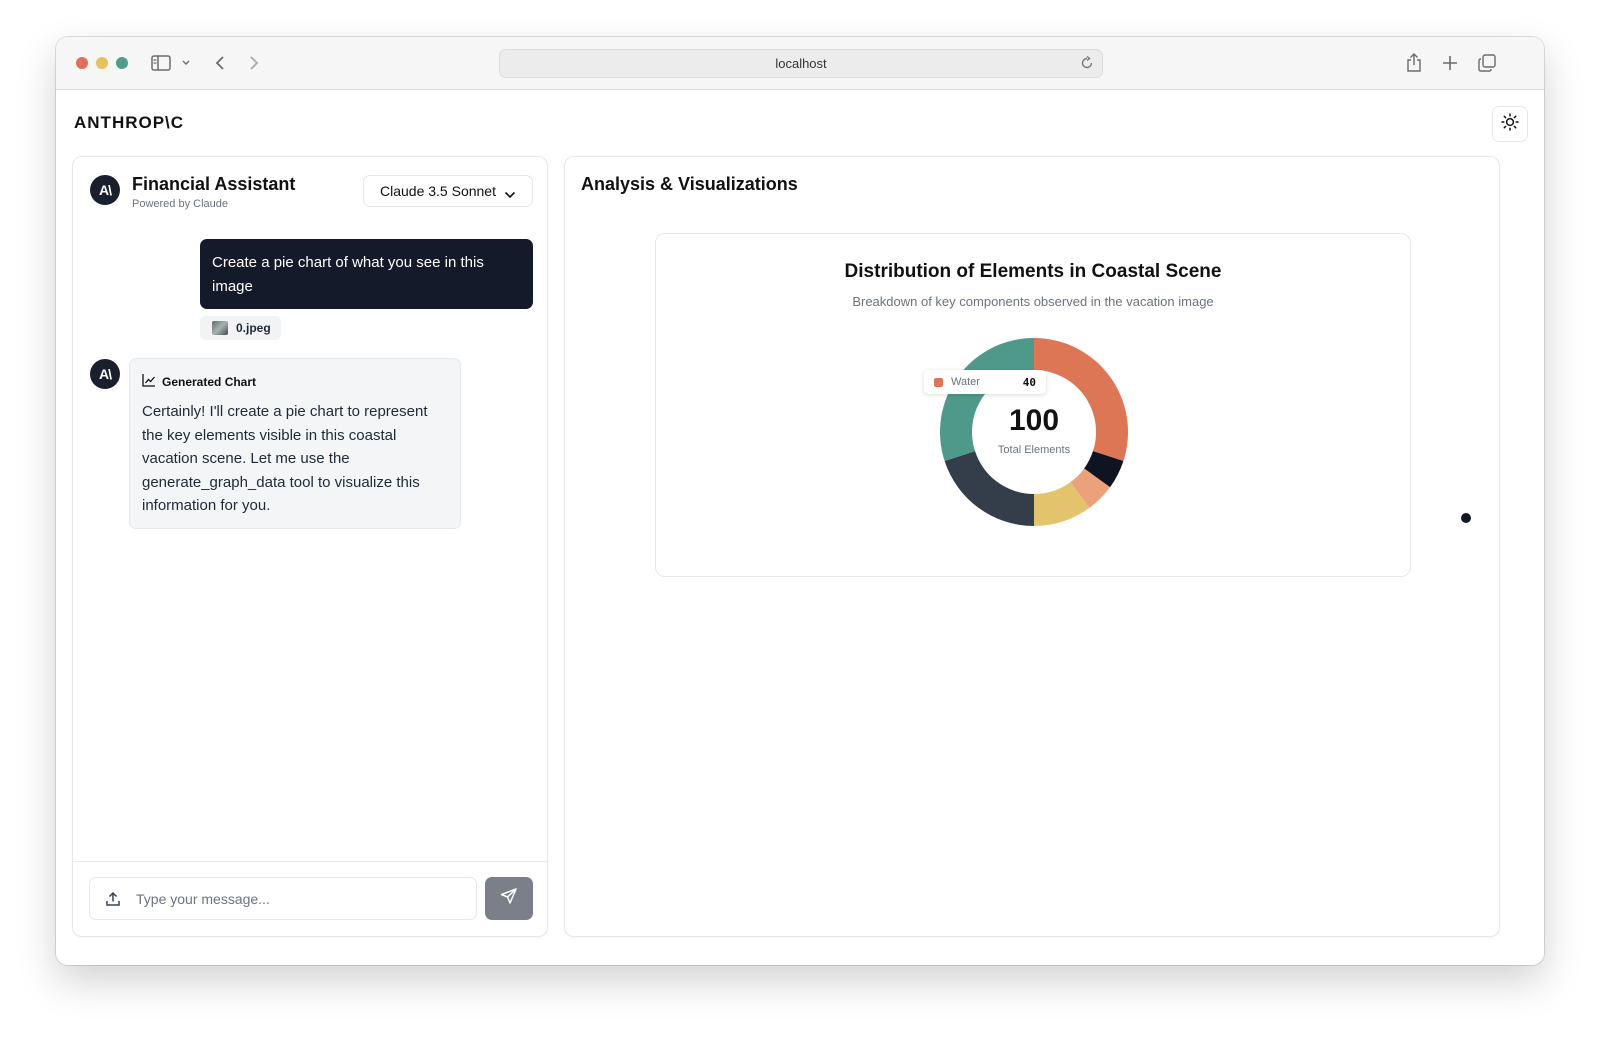 This screenshot has width=1600, height=1039. I want to click on cursor-dot, so click(1466, 518).